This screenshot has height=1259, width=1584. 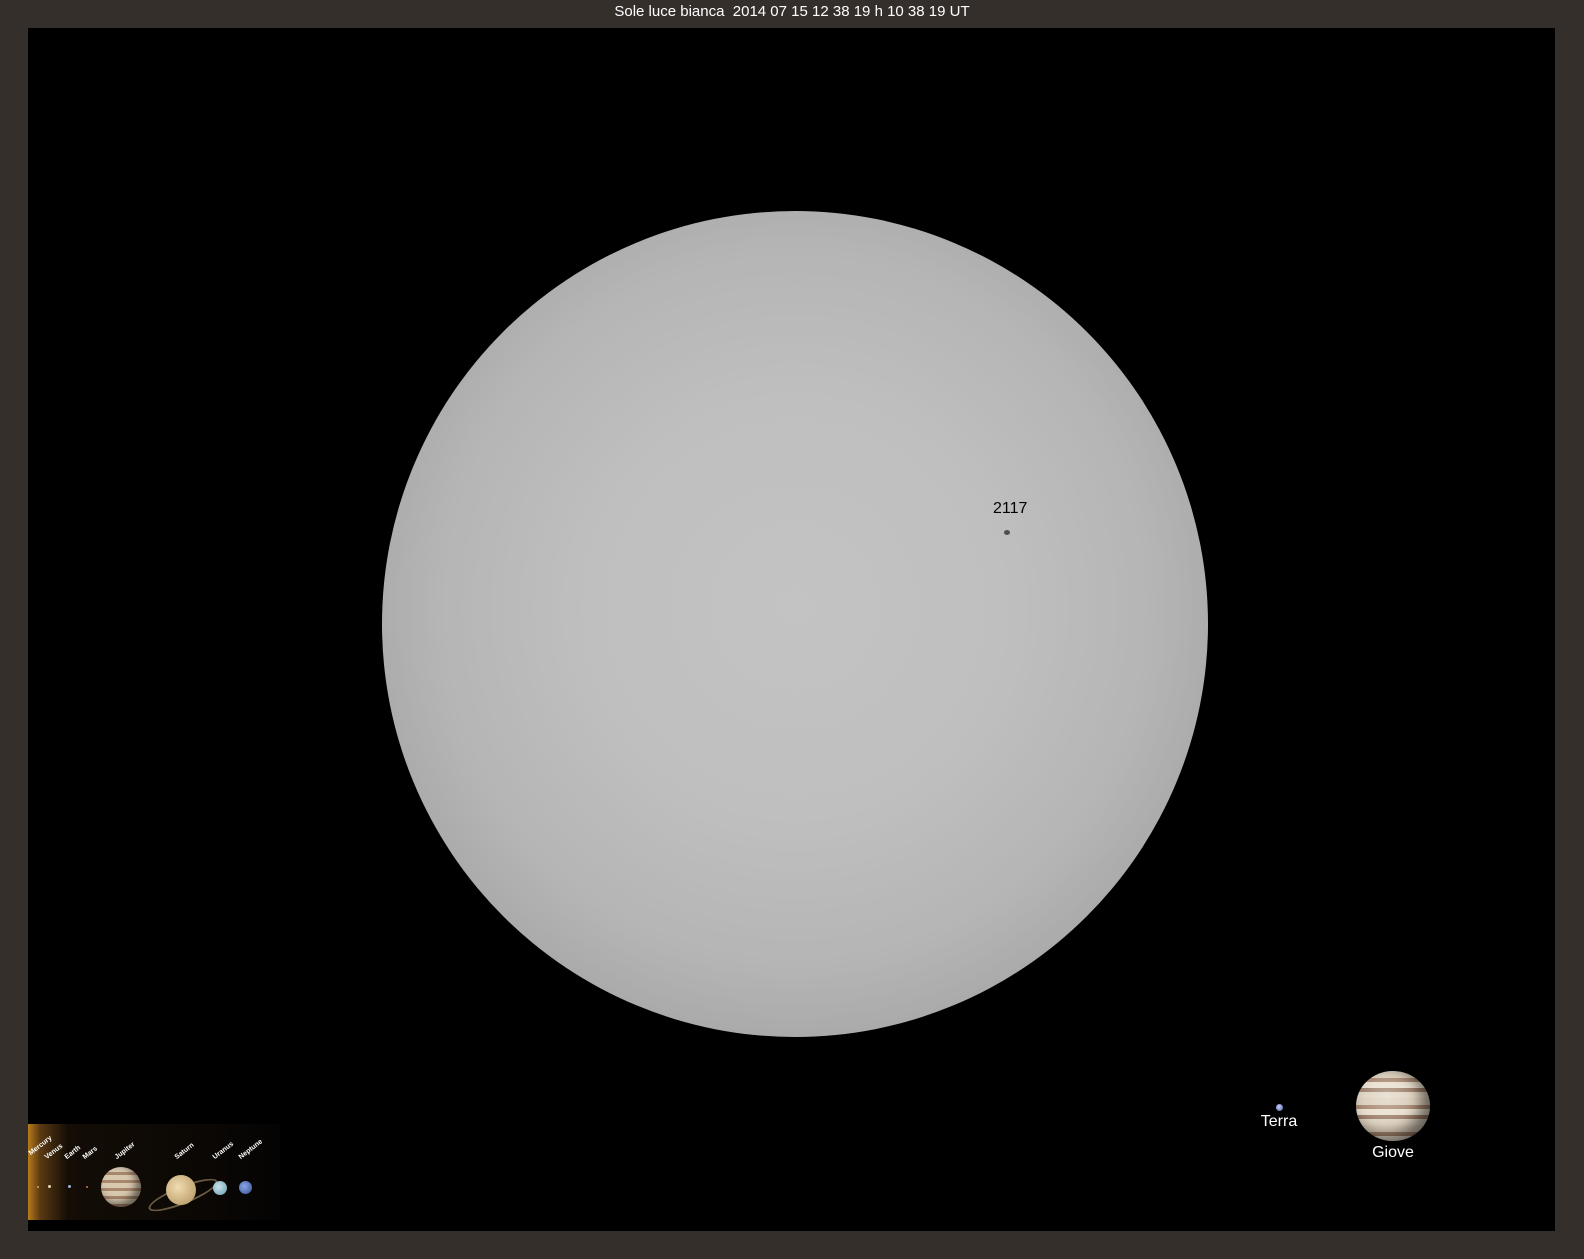 What do you see at coordinates (73, 1152) in the screenshot?
I see `inset-label-earth: Earth` at bounding box center [73, 1152].